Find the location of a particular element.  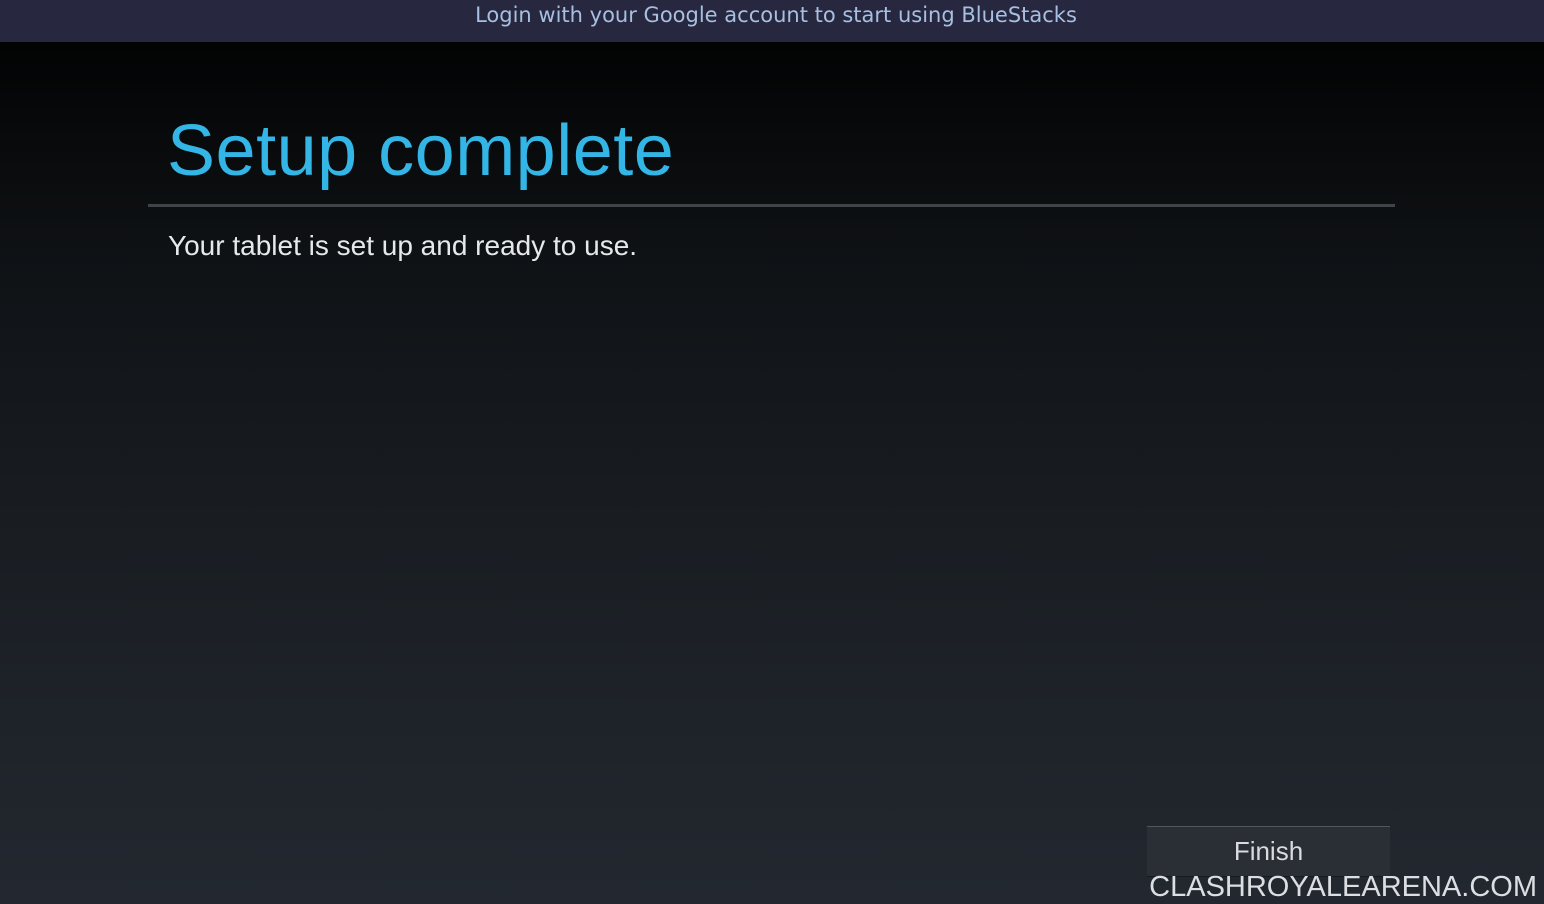

setup-message: Your tablet is set up and ready to use. is located at coordinates (403, 245).